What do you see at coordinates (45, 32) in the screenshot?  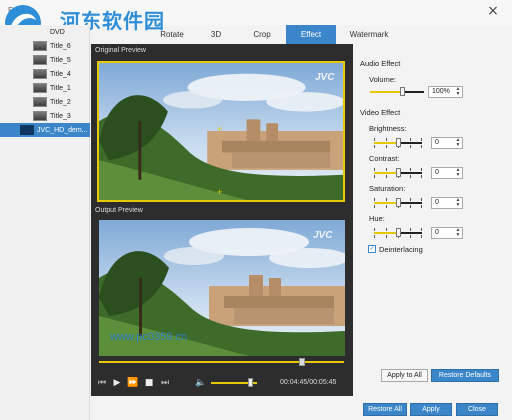 I see `list-item: DVD` at bounding box center [45, 32].